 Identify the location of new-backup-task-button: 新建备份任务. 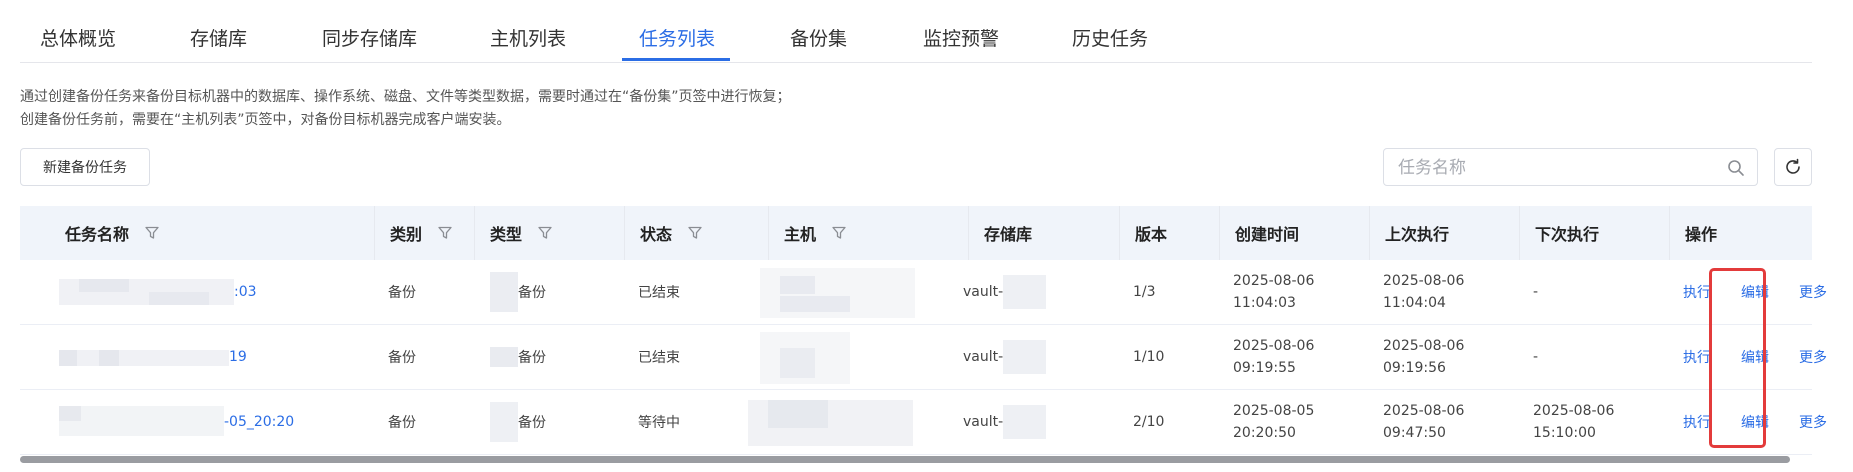
(85, 167).